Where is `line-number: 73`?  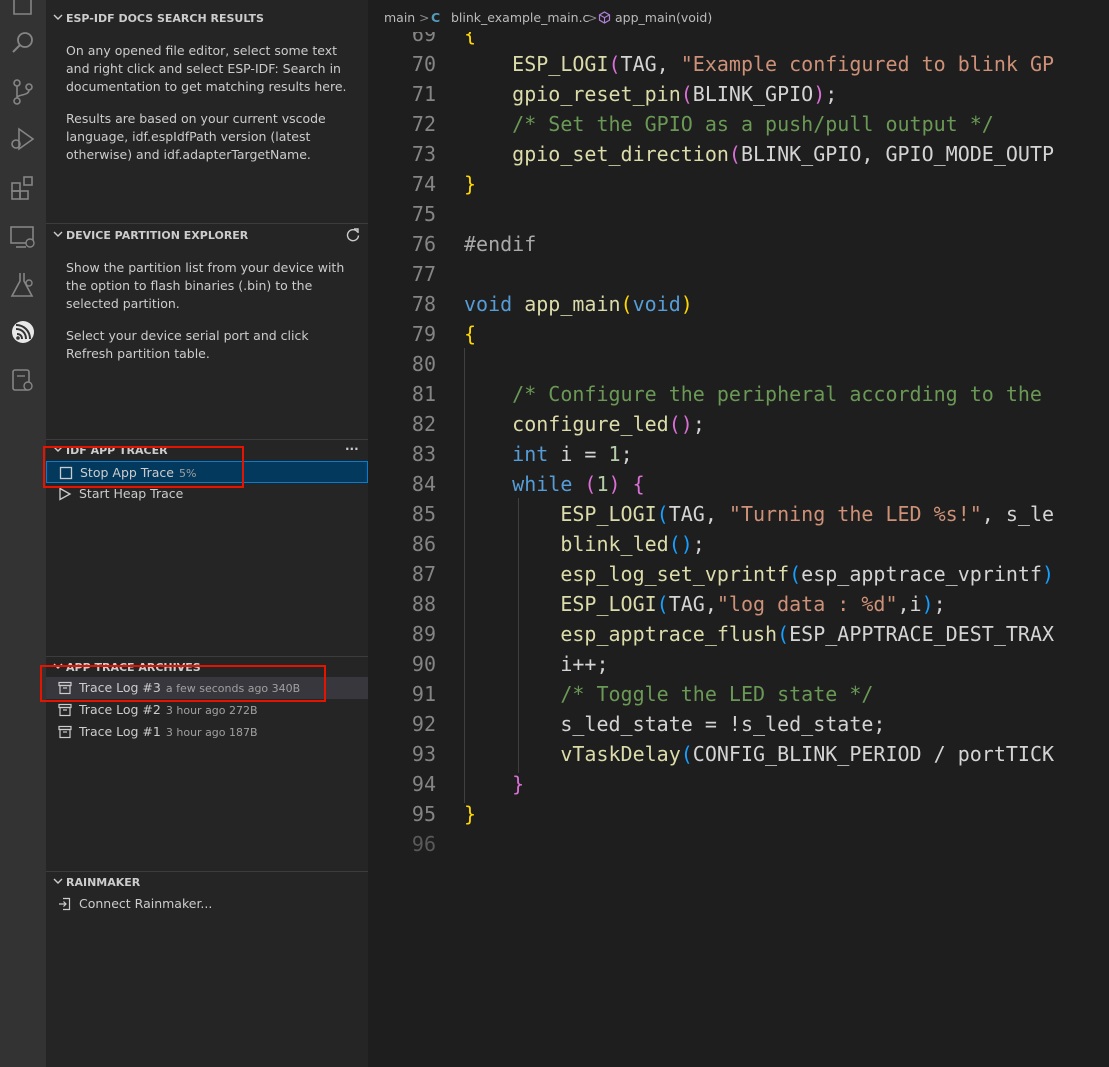
line-number: 73 is located at coordinates (423, 154).